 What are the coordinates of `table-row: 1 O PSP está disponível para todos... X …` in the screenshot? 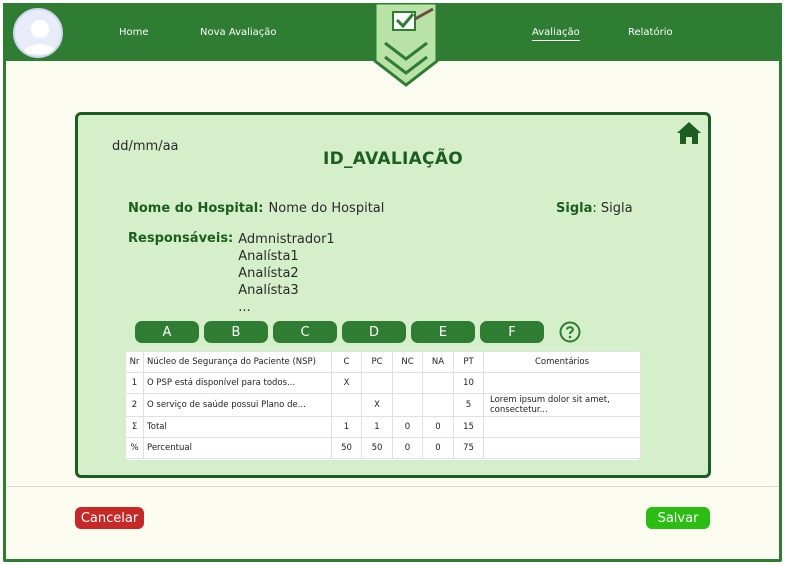 It's located at (383, 383).